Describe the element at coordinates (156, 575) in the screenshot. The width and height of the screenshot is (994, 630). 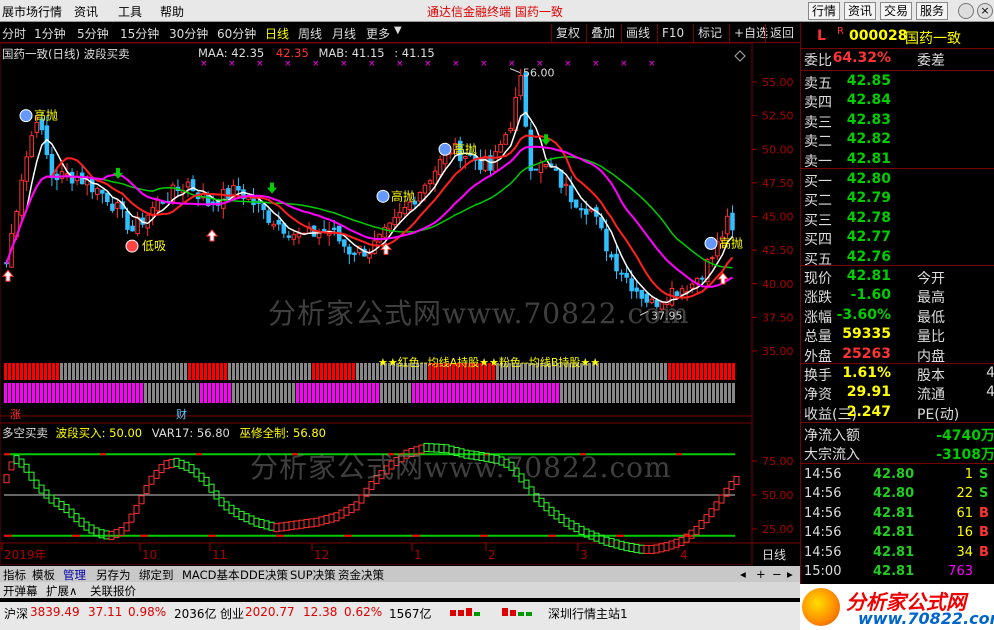
I see `tab-bind-to: 绑定到` at that location.